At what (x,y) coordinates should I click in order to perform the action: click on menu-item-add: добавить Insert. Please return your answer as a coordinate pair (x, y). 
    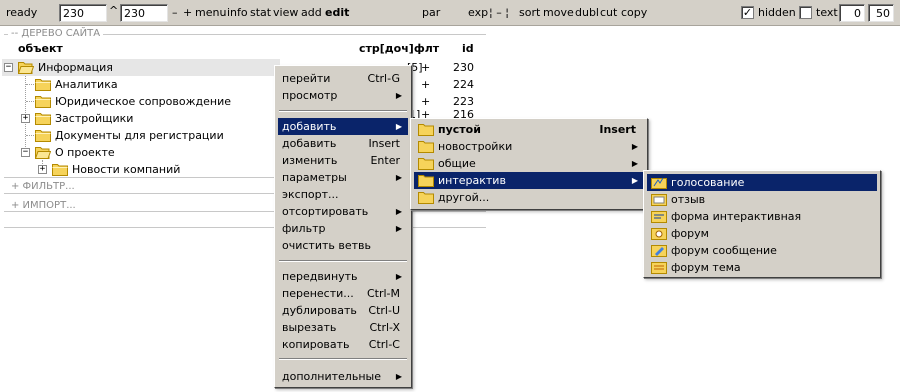
    Looking at the image, I should click on (343, 143).